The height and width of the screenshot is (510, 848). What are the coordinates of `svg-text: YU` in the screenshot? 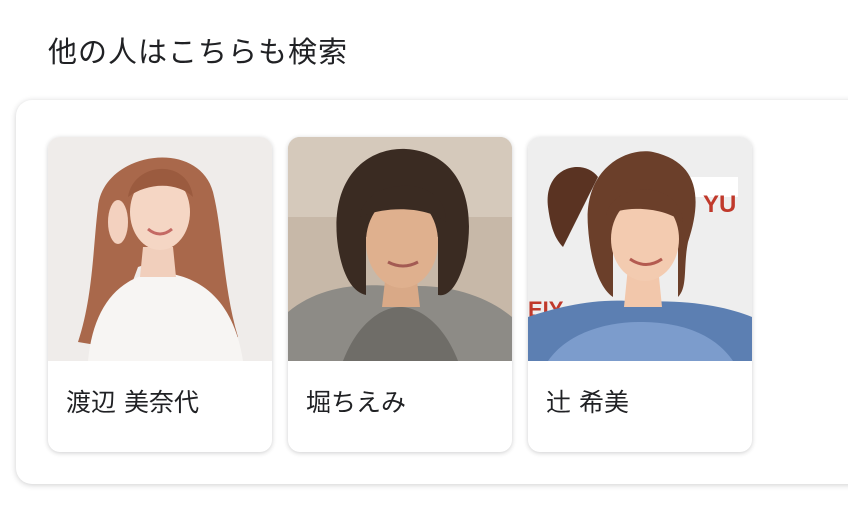 It's located at (719, 204).